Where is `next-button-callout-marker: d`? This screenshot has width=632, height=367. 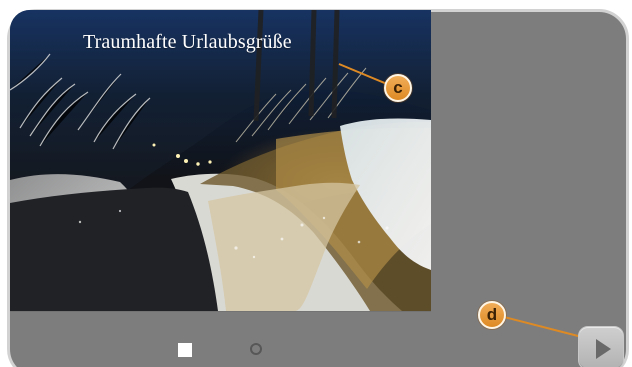
next-button-callout-marker: d is located at coordinates (492, 315).